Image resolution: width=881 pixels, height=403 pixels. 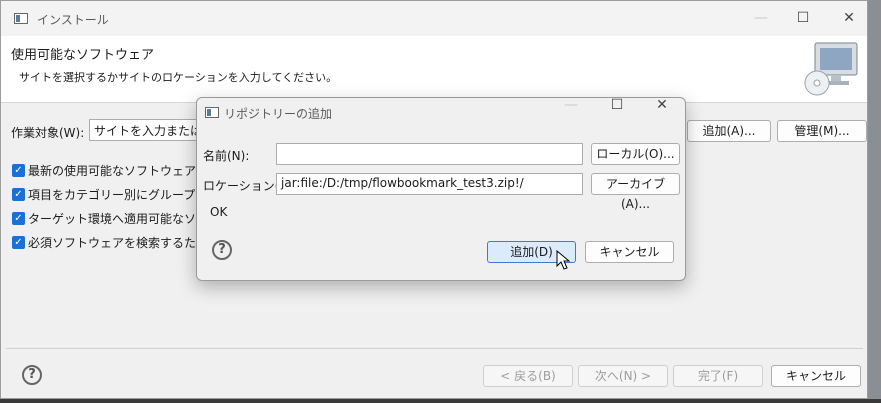 What do you see at coordinates (278, 114) in the screenshot?
I see `dialog-title: リポジトリーの追加` at bounding box center [278, 114].